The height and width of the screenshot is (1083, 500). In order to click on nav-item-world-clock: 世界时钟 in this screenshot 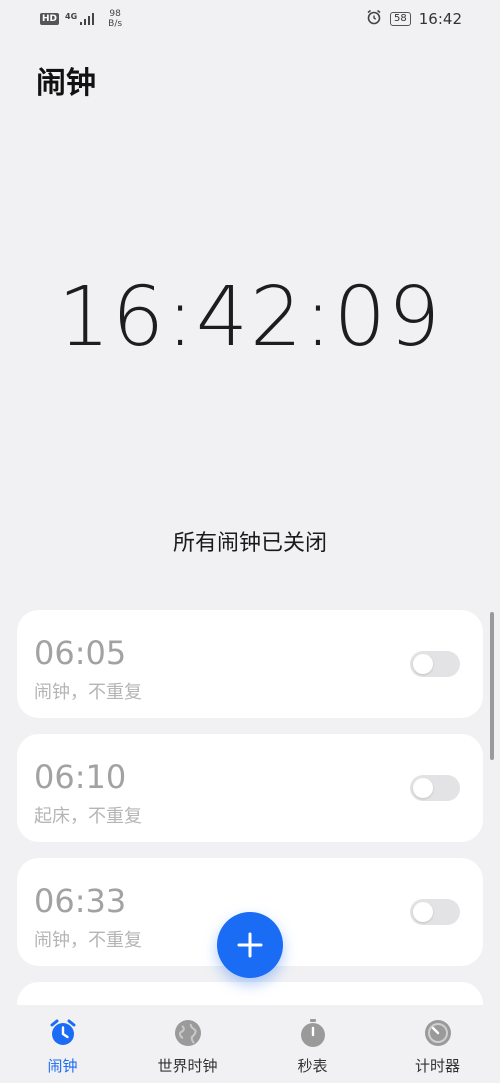, I will do `click(187, 1044)`.